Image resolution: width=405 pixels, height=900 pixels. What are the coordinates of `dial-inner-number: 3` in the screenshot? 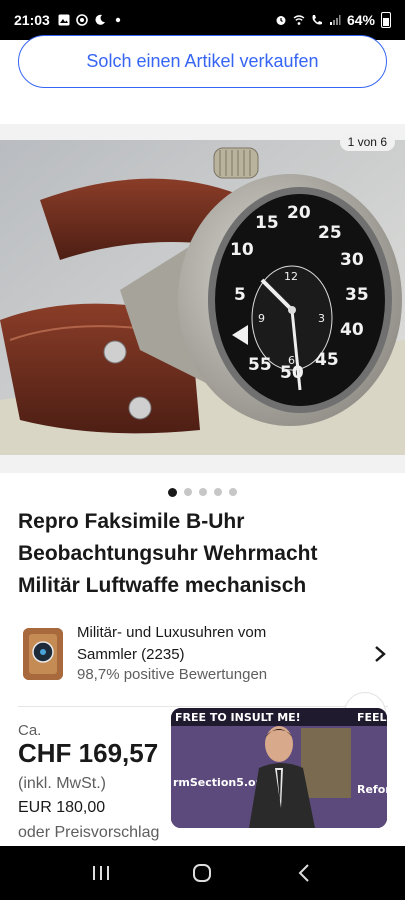 It's located at (321, 318).